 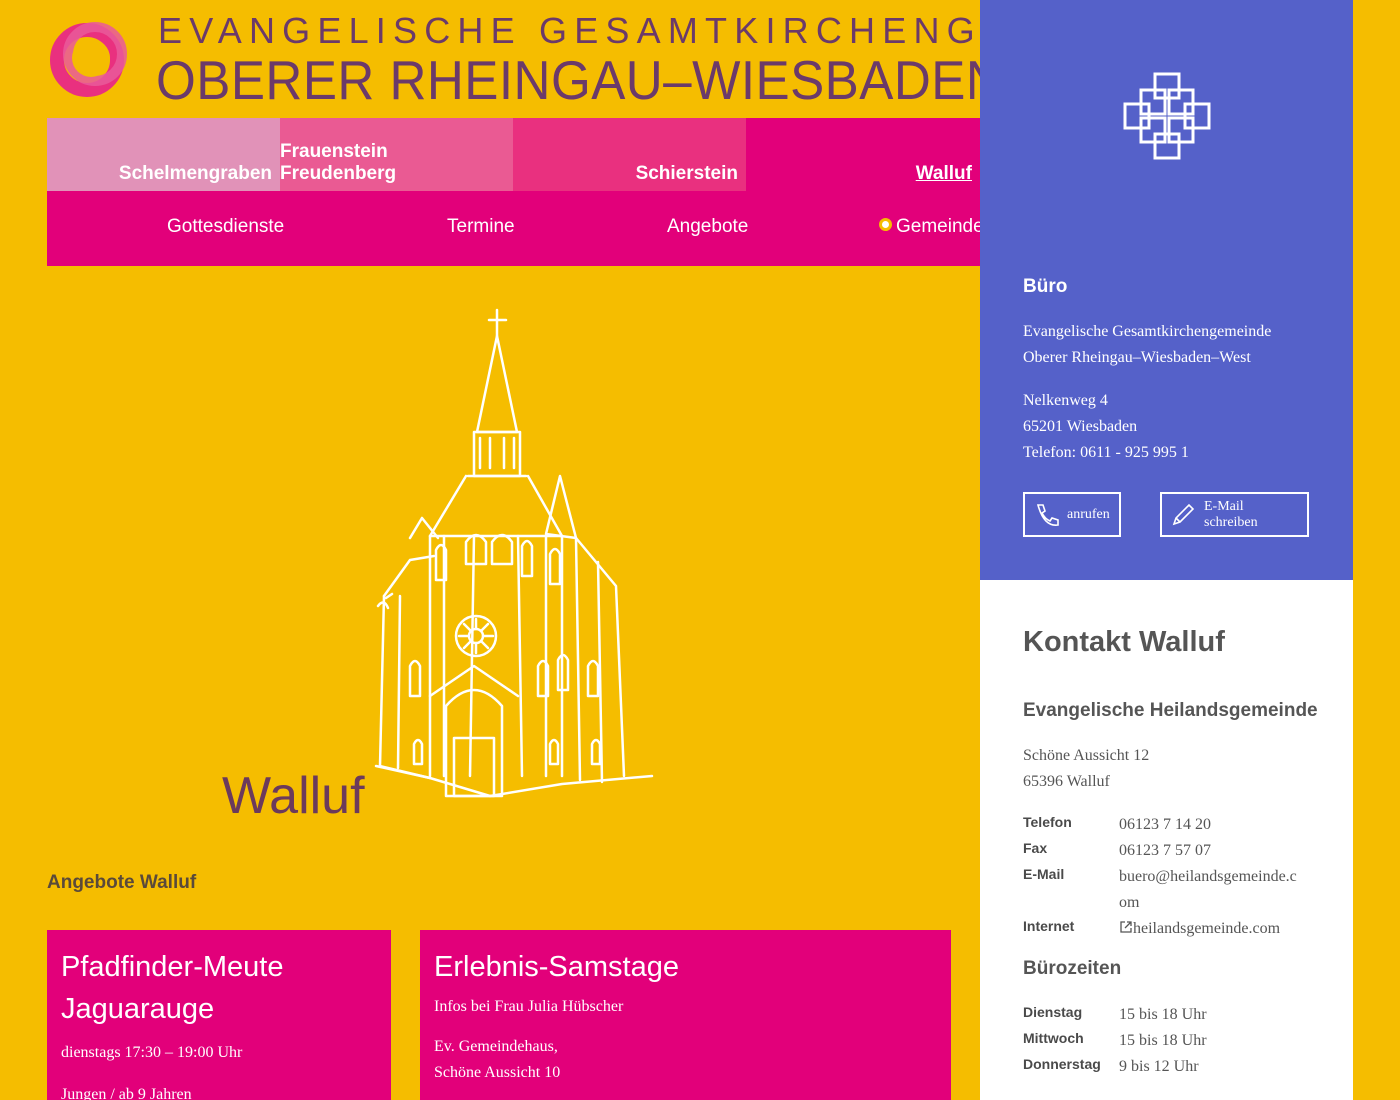 What do you see at coordinates (1159, 1066) in the screenshot?
I see `hours-time: 9 bis 12 Uhr` at bounding box center [1159, 1066].